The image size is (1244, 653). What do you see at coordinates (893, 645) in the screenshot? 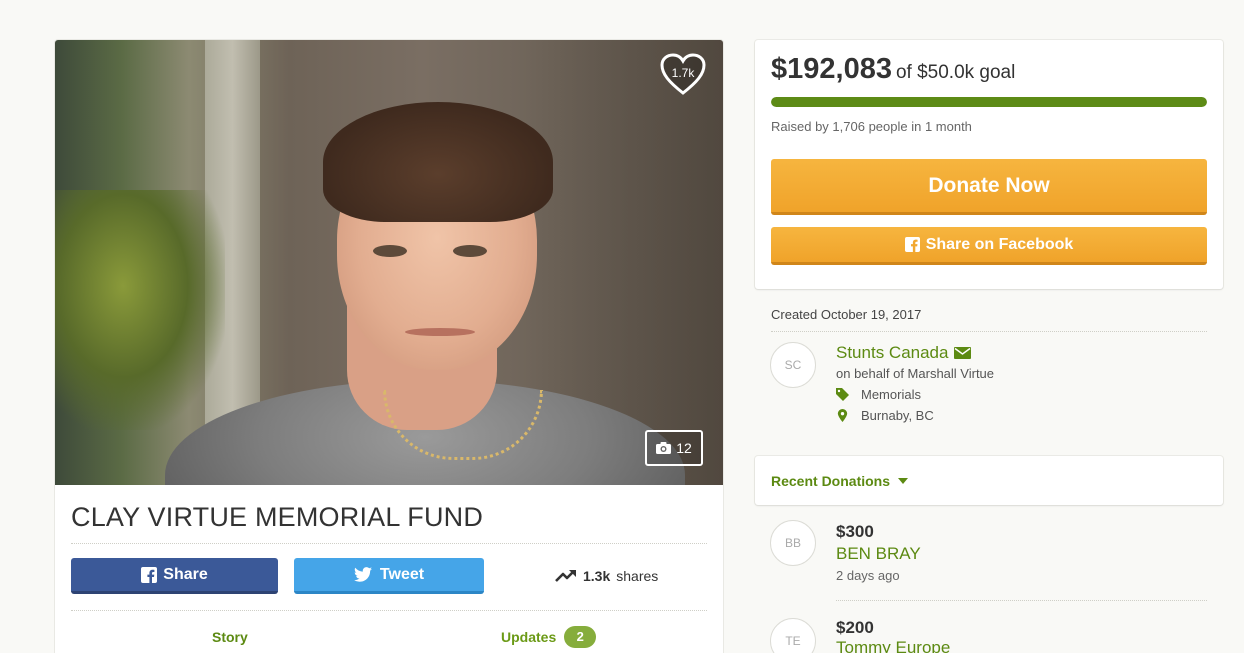
I see `donor-name: Tommy Europe` at bounding box center [893, 645].